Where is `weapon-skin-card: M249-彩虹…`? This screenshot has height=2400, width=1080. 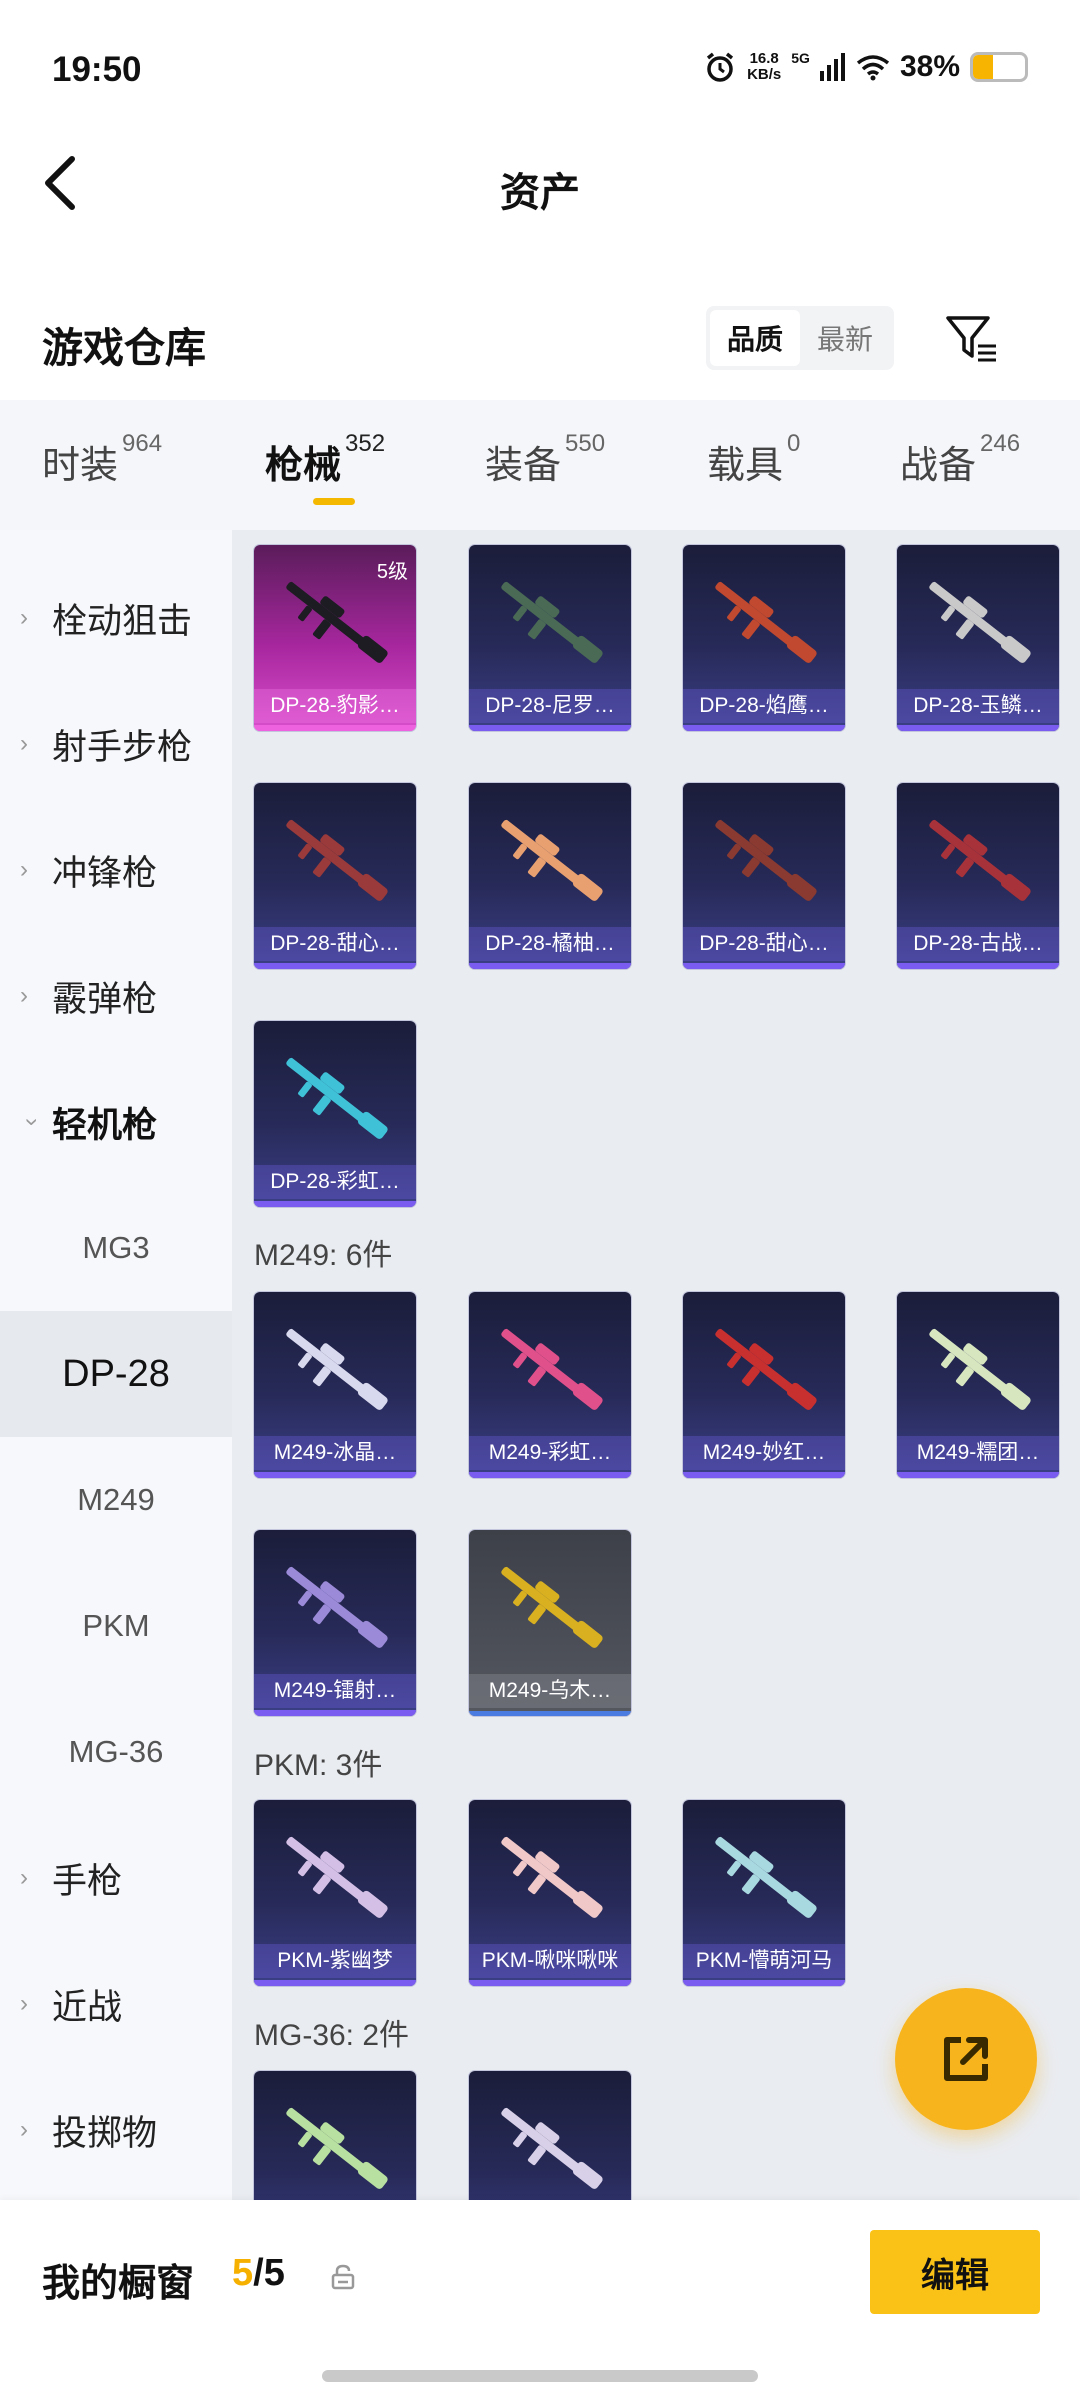 weapon-skin-card: M249-彩虹… is located at coordinates (550, 1385).